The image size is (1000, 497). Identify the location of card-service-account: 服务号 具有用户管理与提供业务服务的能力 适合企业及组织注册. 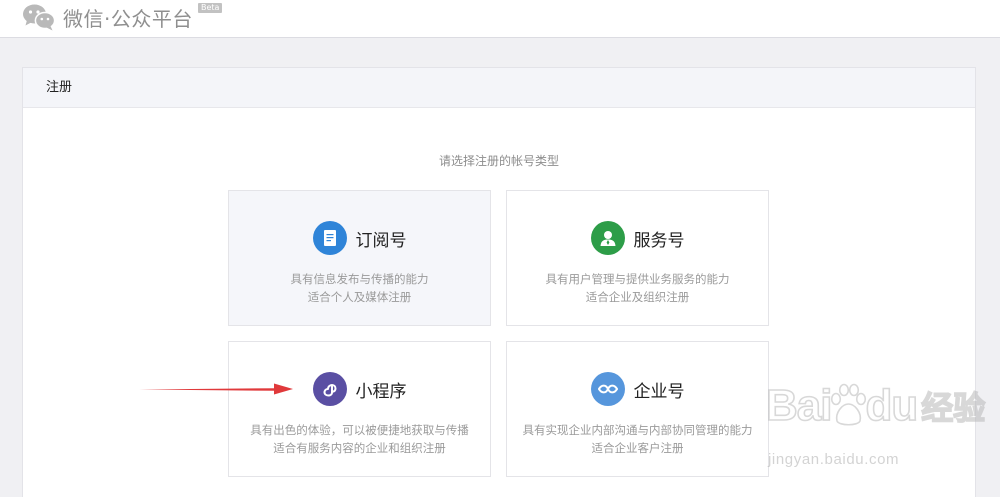
(637, 258).